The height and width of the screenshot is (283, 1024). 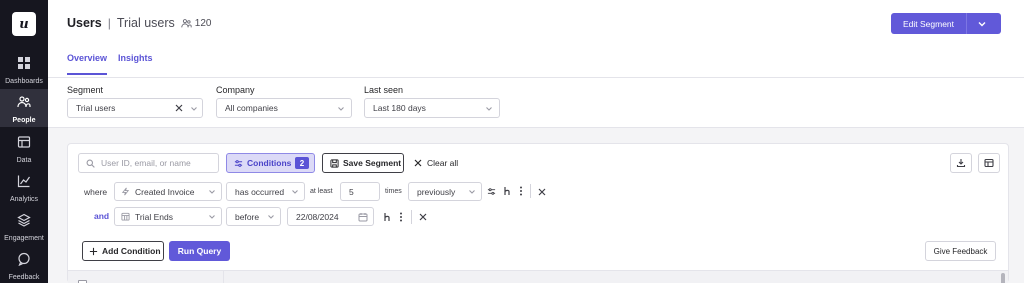 I want to click on download-button, so click(x=961, y=163).